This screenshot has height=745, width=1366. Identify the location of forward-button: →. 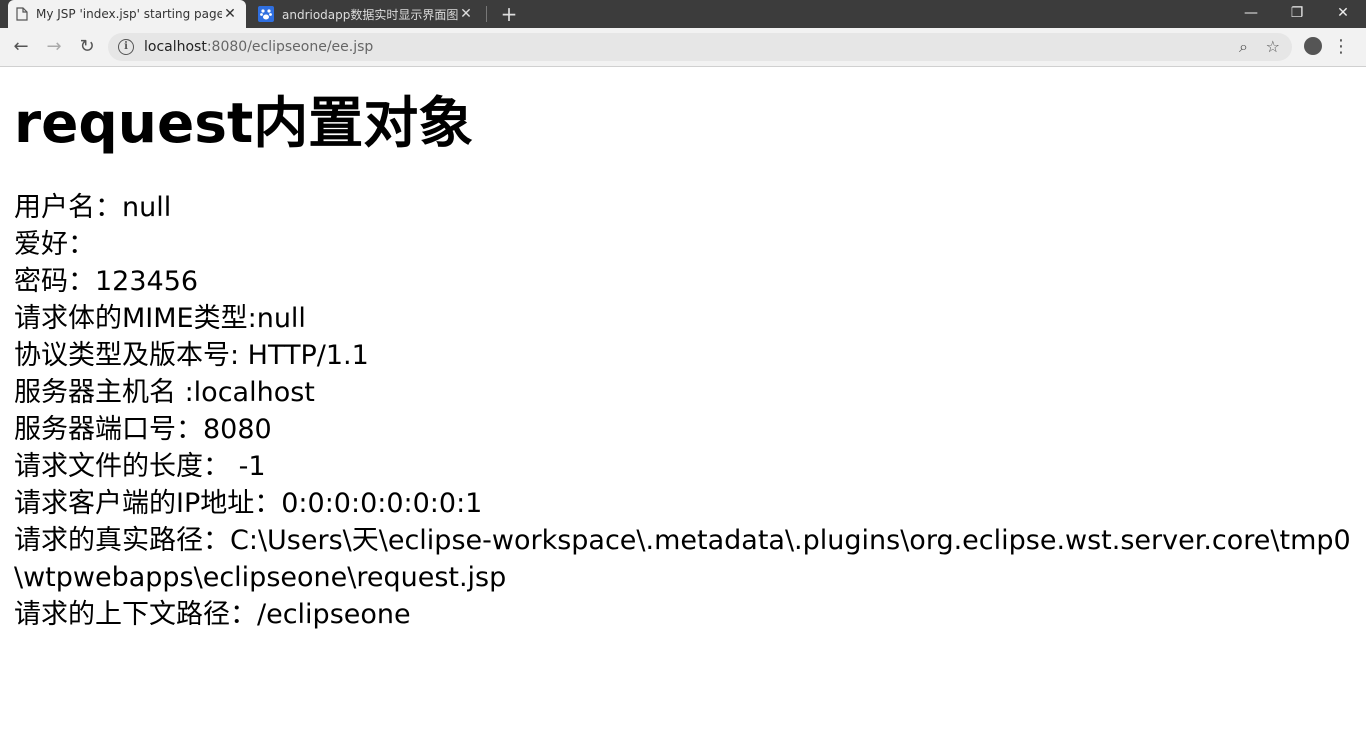
(54, 47).